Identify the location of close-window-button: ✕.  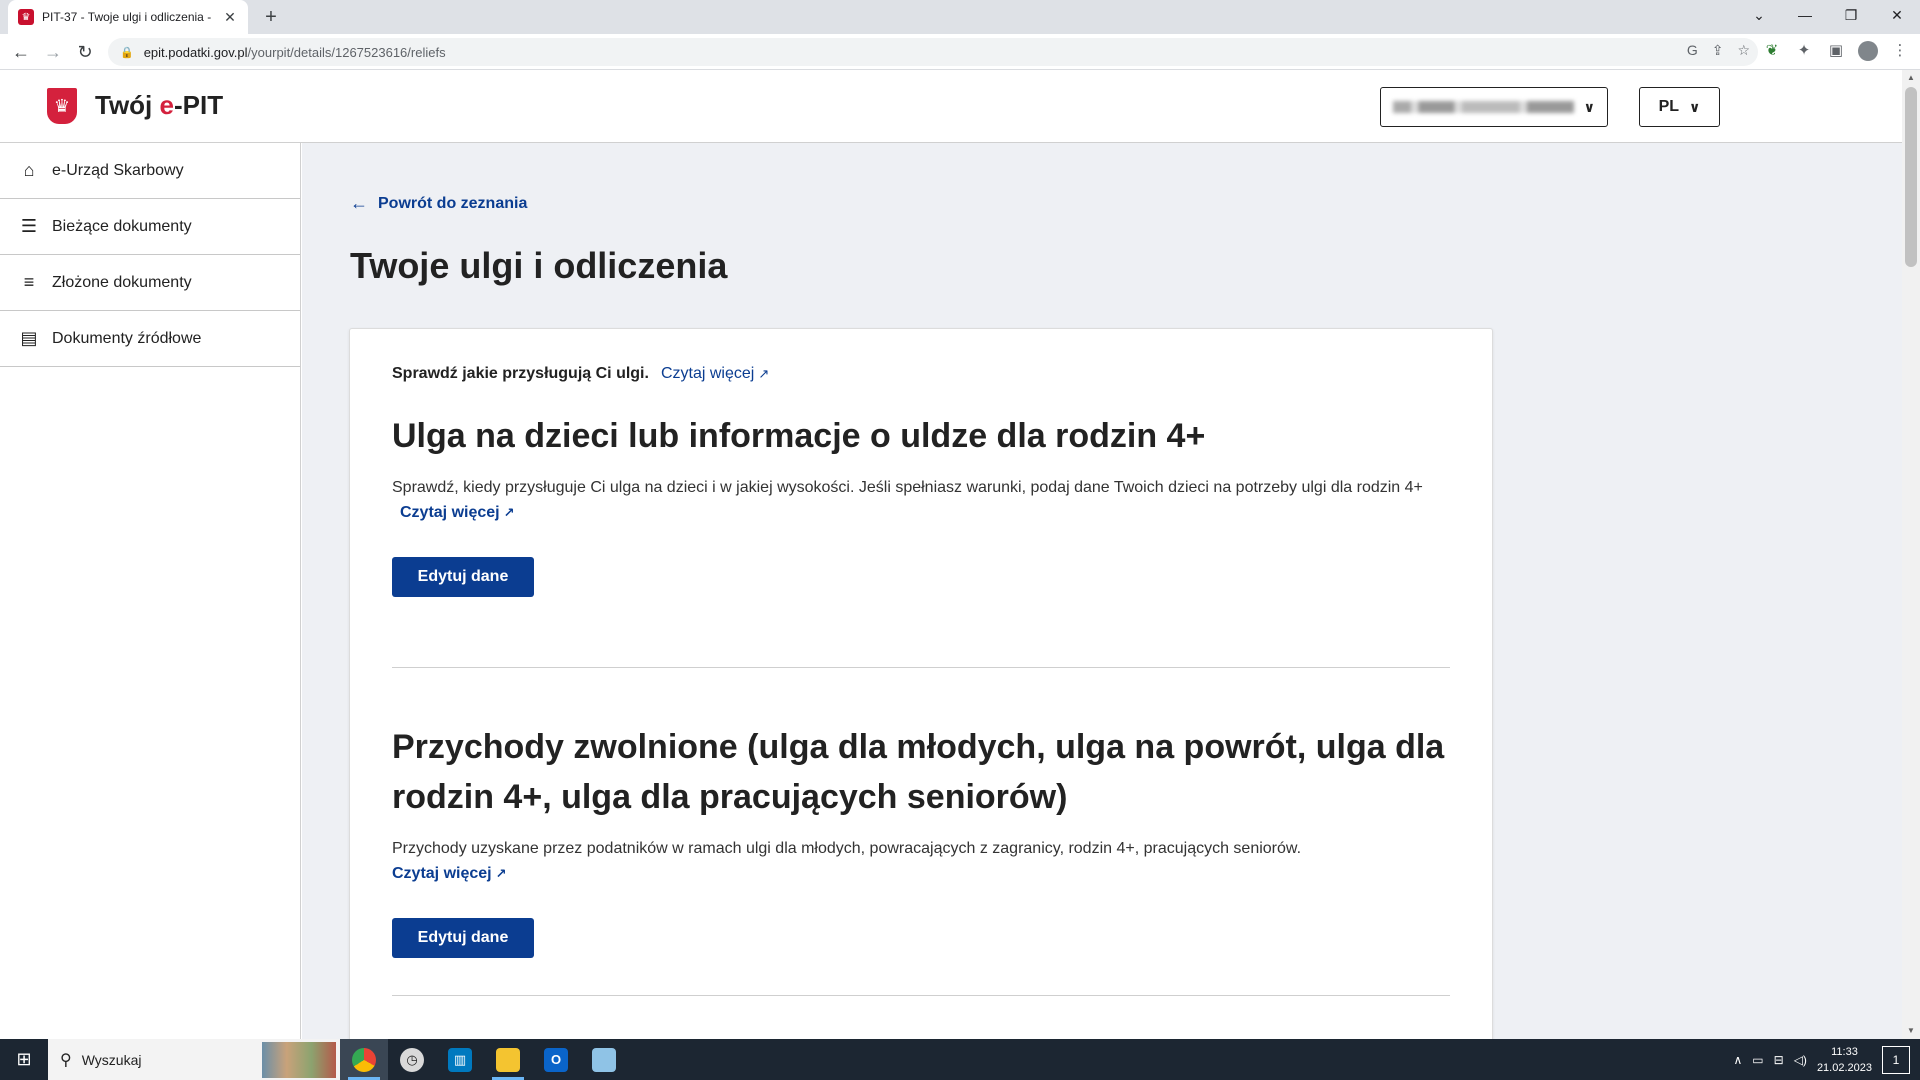
(1897, 17).